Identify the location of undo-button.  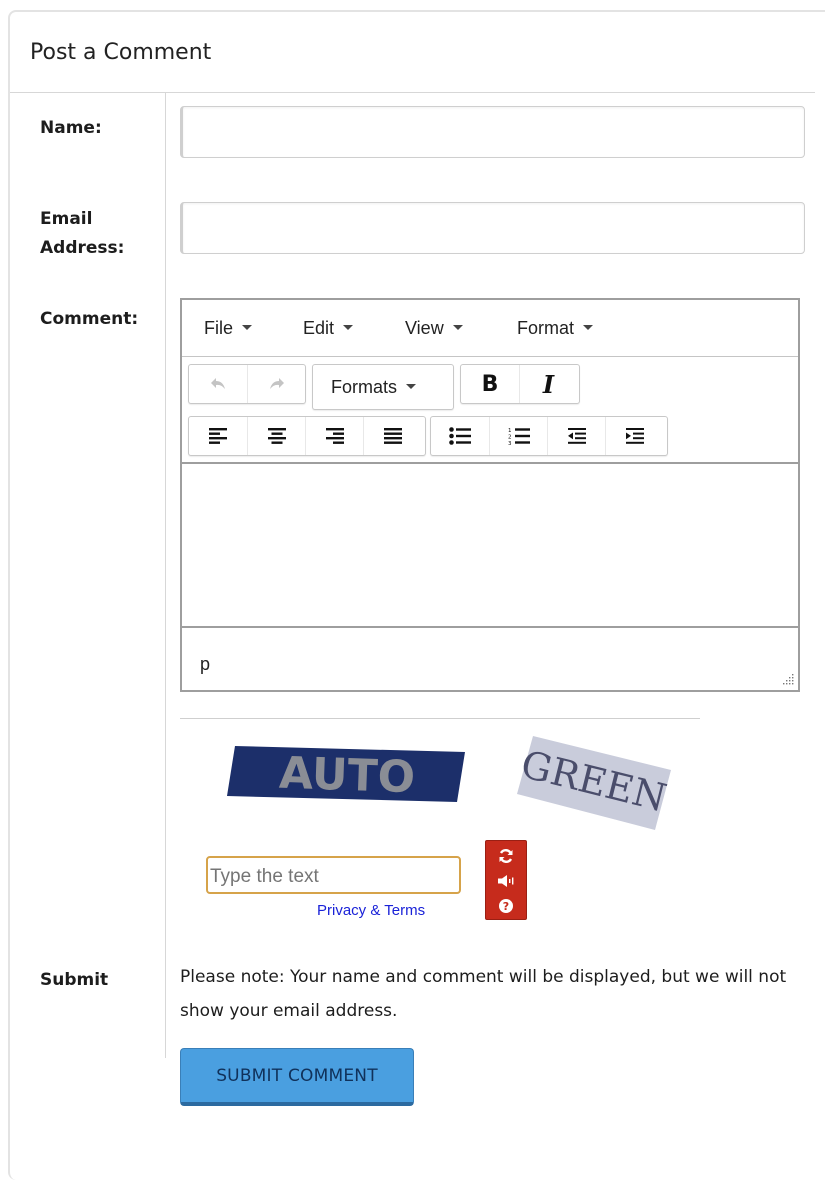
(218, 384).